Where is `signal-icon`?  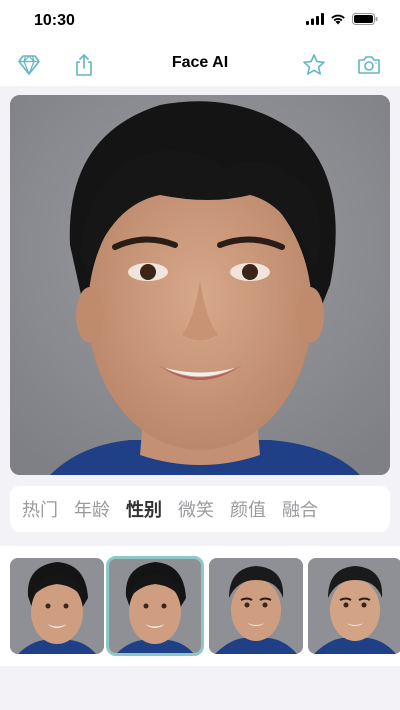
signal-icon is located at coordinates (315, 19).